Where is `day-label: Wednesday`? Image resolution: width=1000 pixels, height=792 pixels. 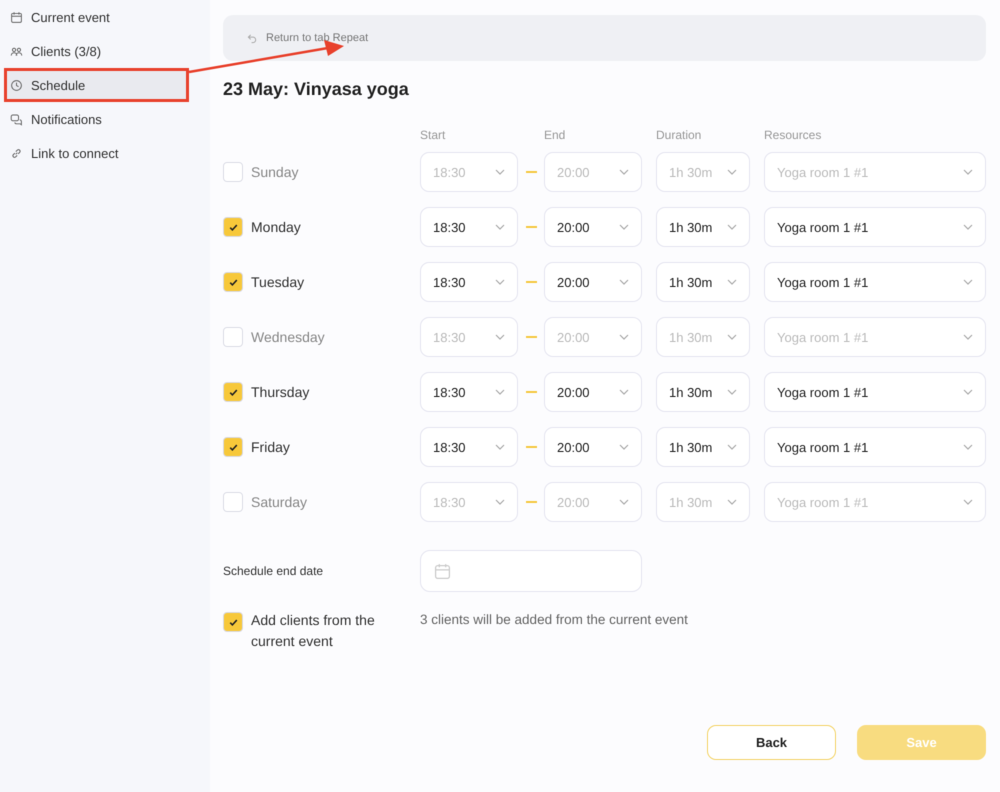 day-label: Wednesday is located at coordinates (288, 337).